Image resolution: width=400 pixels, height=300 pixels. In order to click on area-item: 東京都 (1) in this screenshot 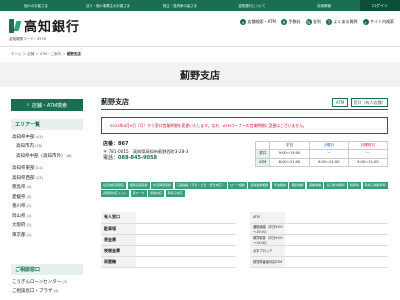, I will do `click(47, 235)`.